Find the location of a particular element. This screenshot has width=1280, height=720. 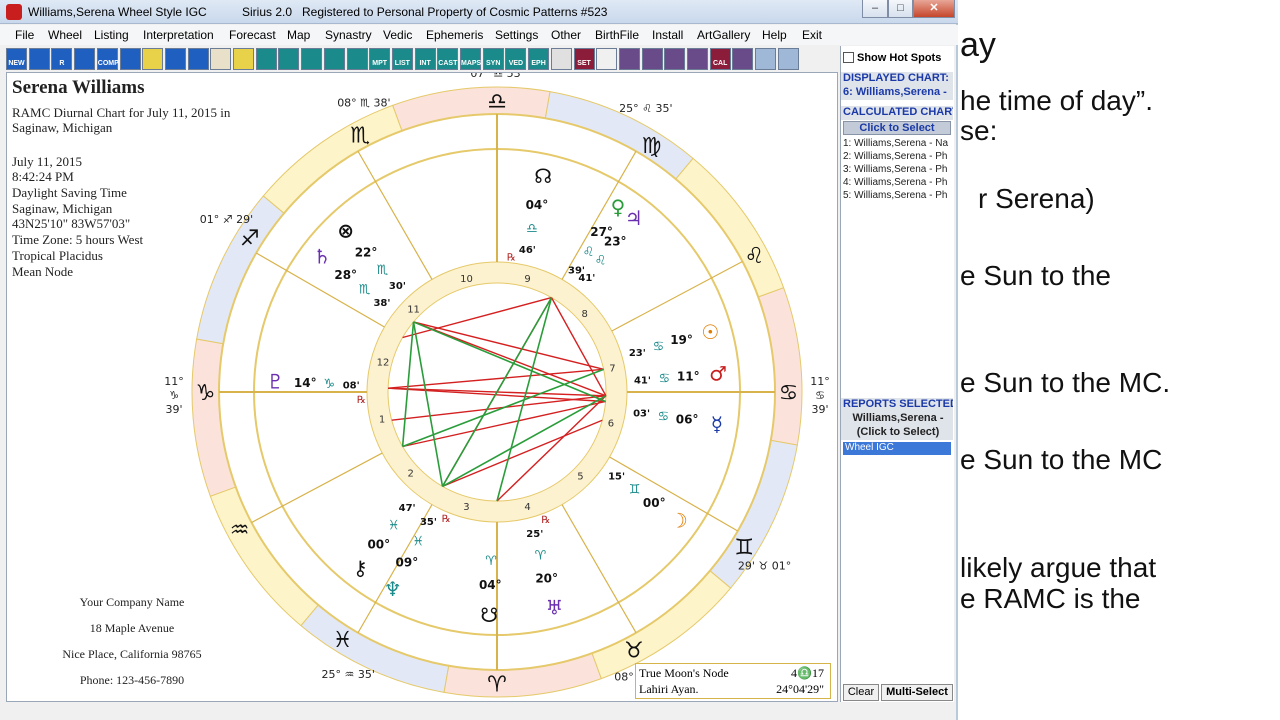

displayed-chart-header: DISPLAYED CHART: is located at coordinates (897, 79).